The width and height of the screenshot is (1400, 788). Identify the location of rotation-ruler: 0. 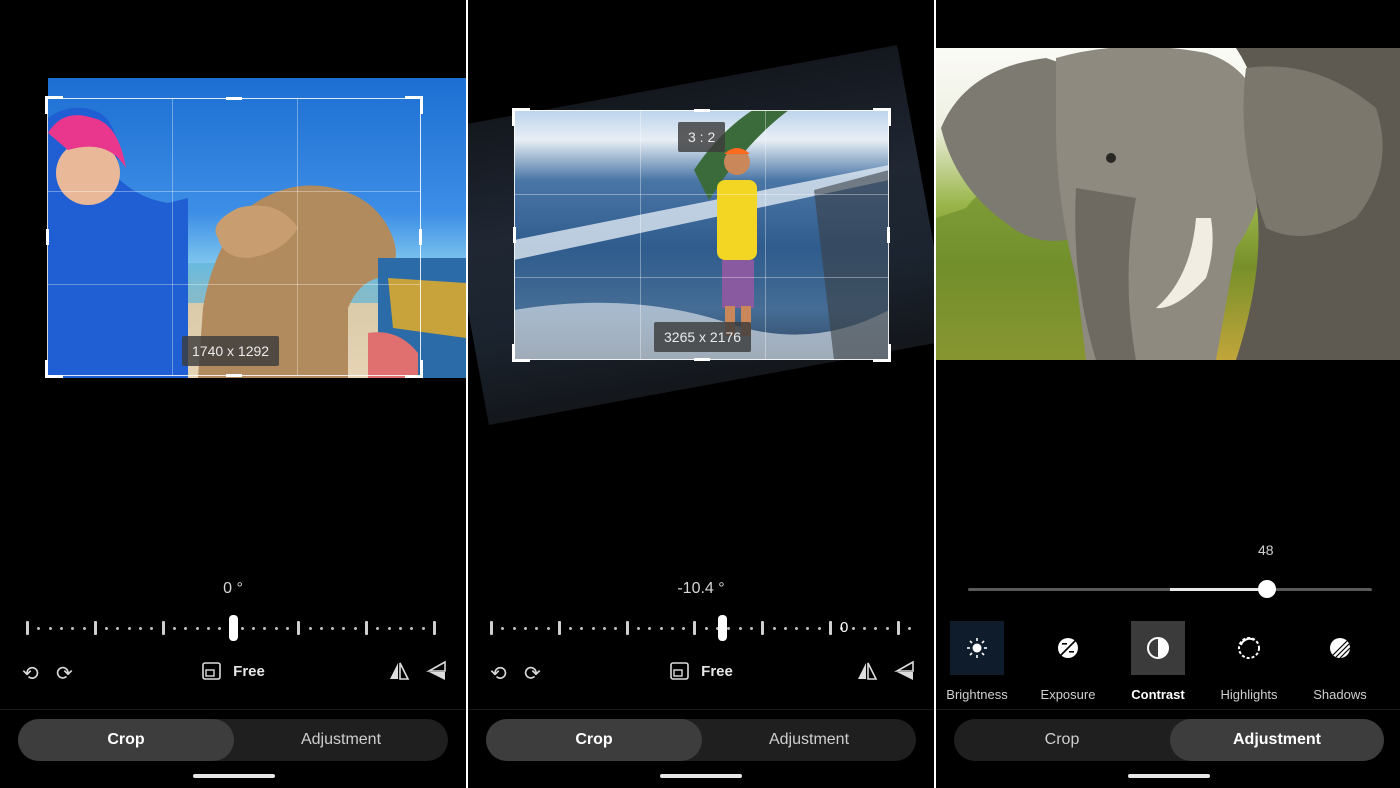
(702, 628).